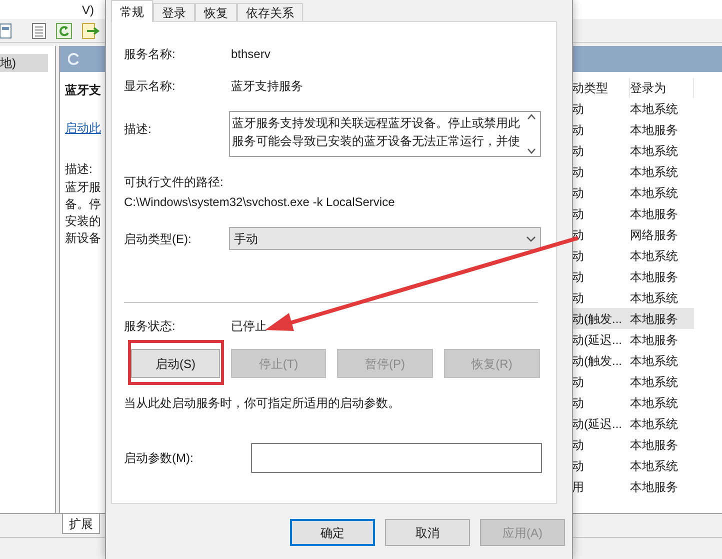 The width and height of the screenshot is (722, 559). What do you see at coordinates (78, 169) in the screenshot?
I see `description-label: 描述:` at bounding box center [78, 169].